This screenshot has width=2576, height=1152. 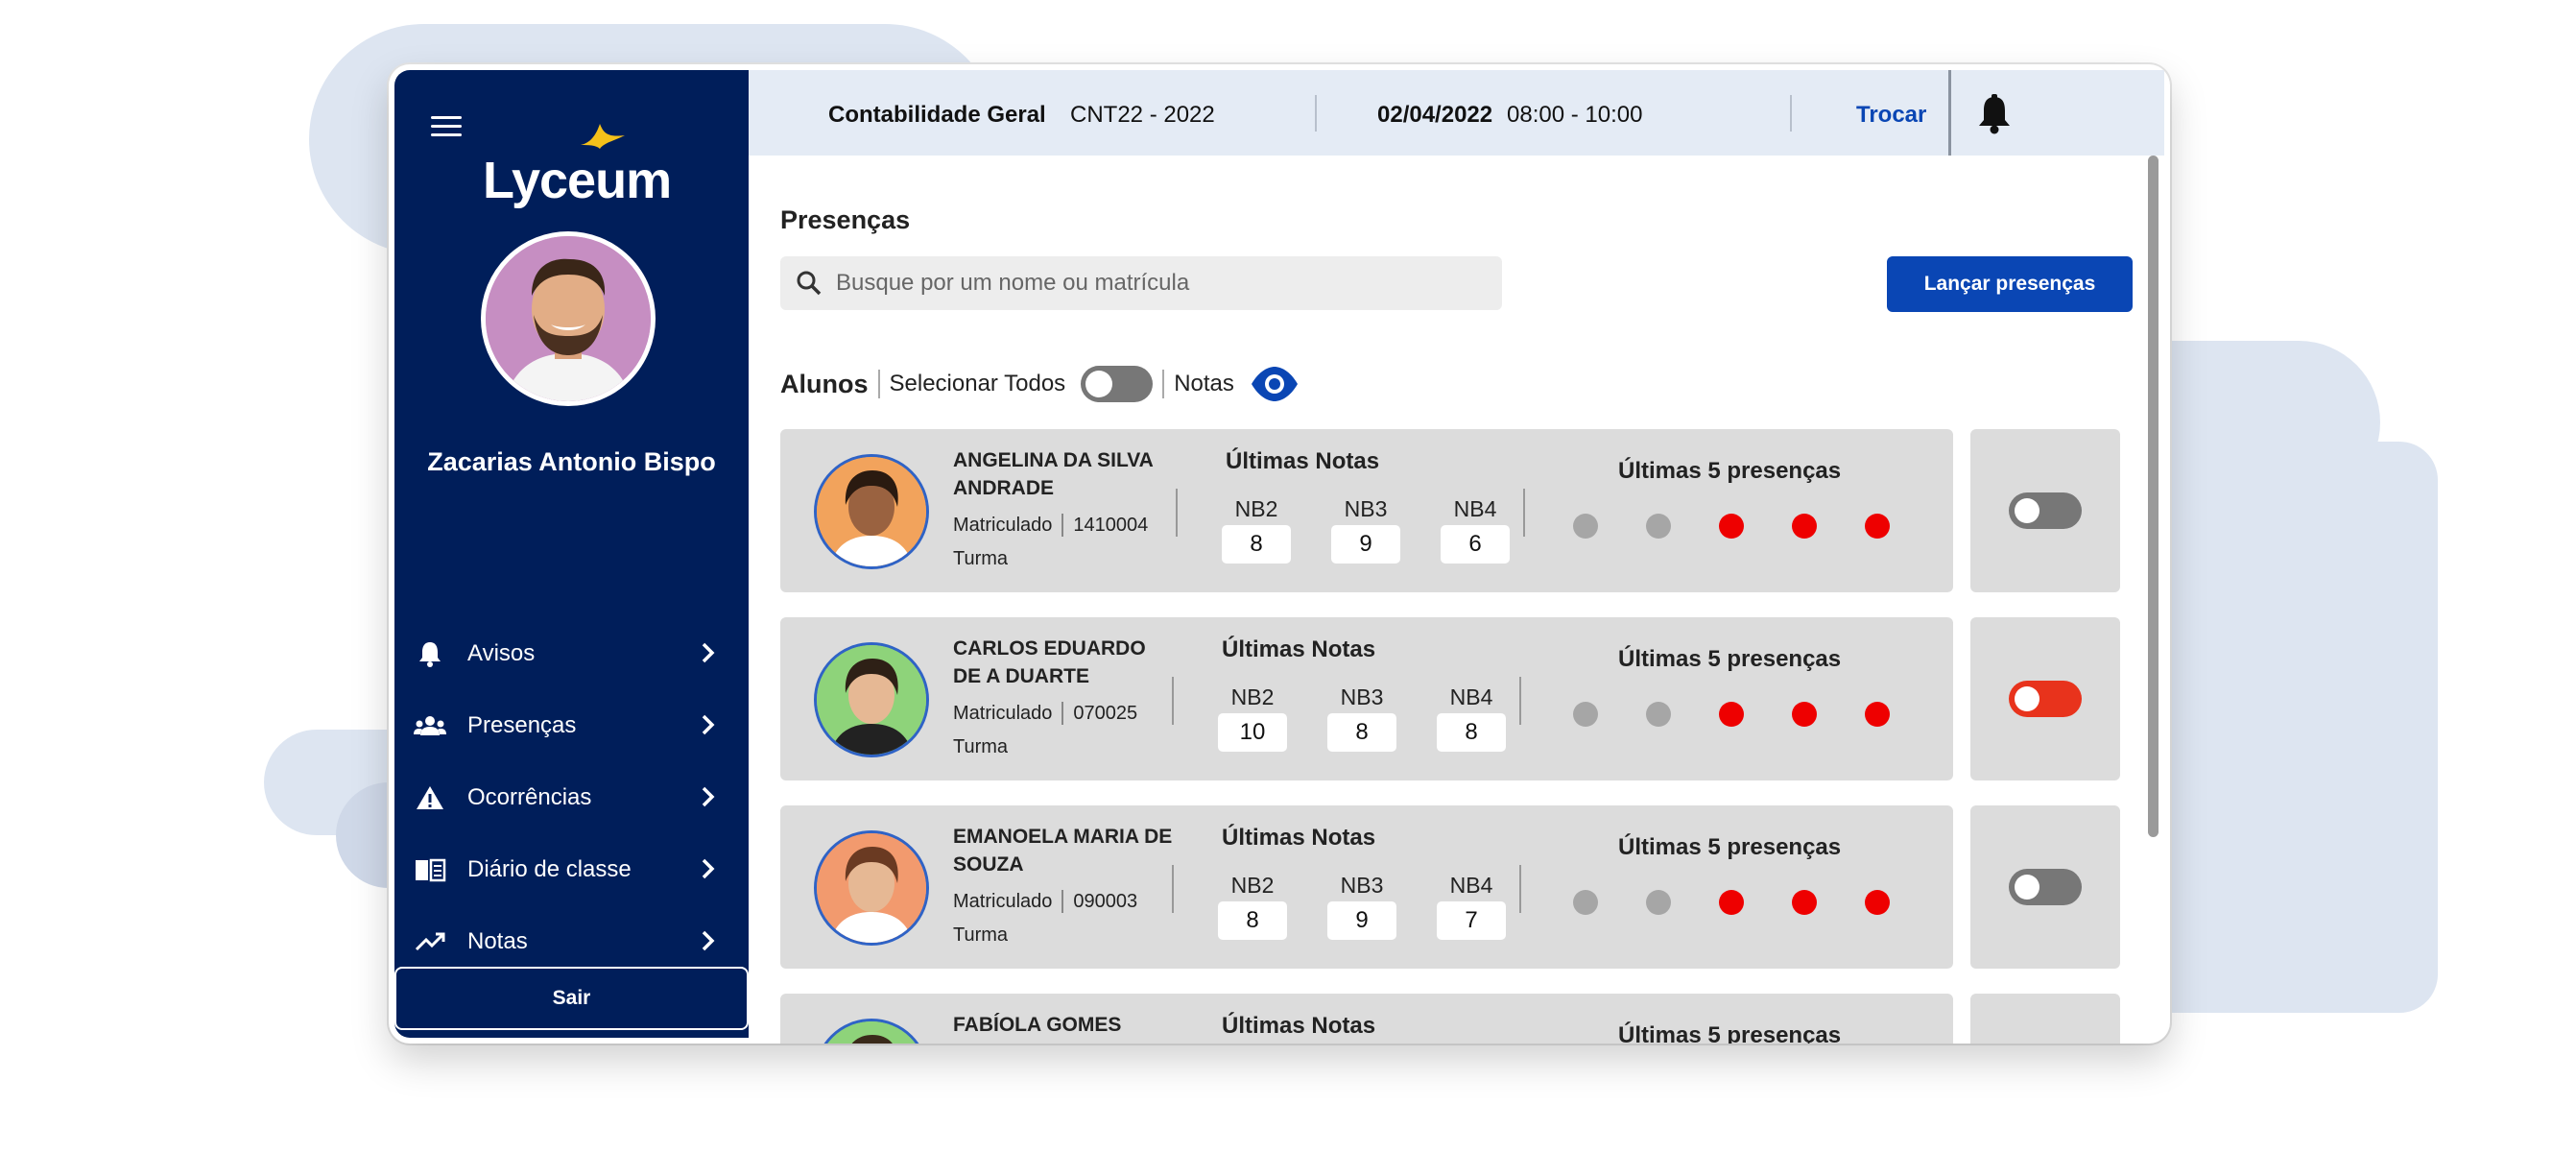 What do you see at coordinates (1275, 384) in the screenshot?
I see `eye-icon` at bounding box center [1275, 384].